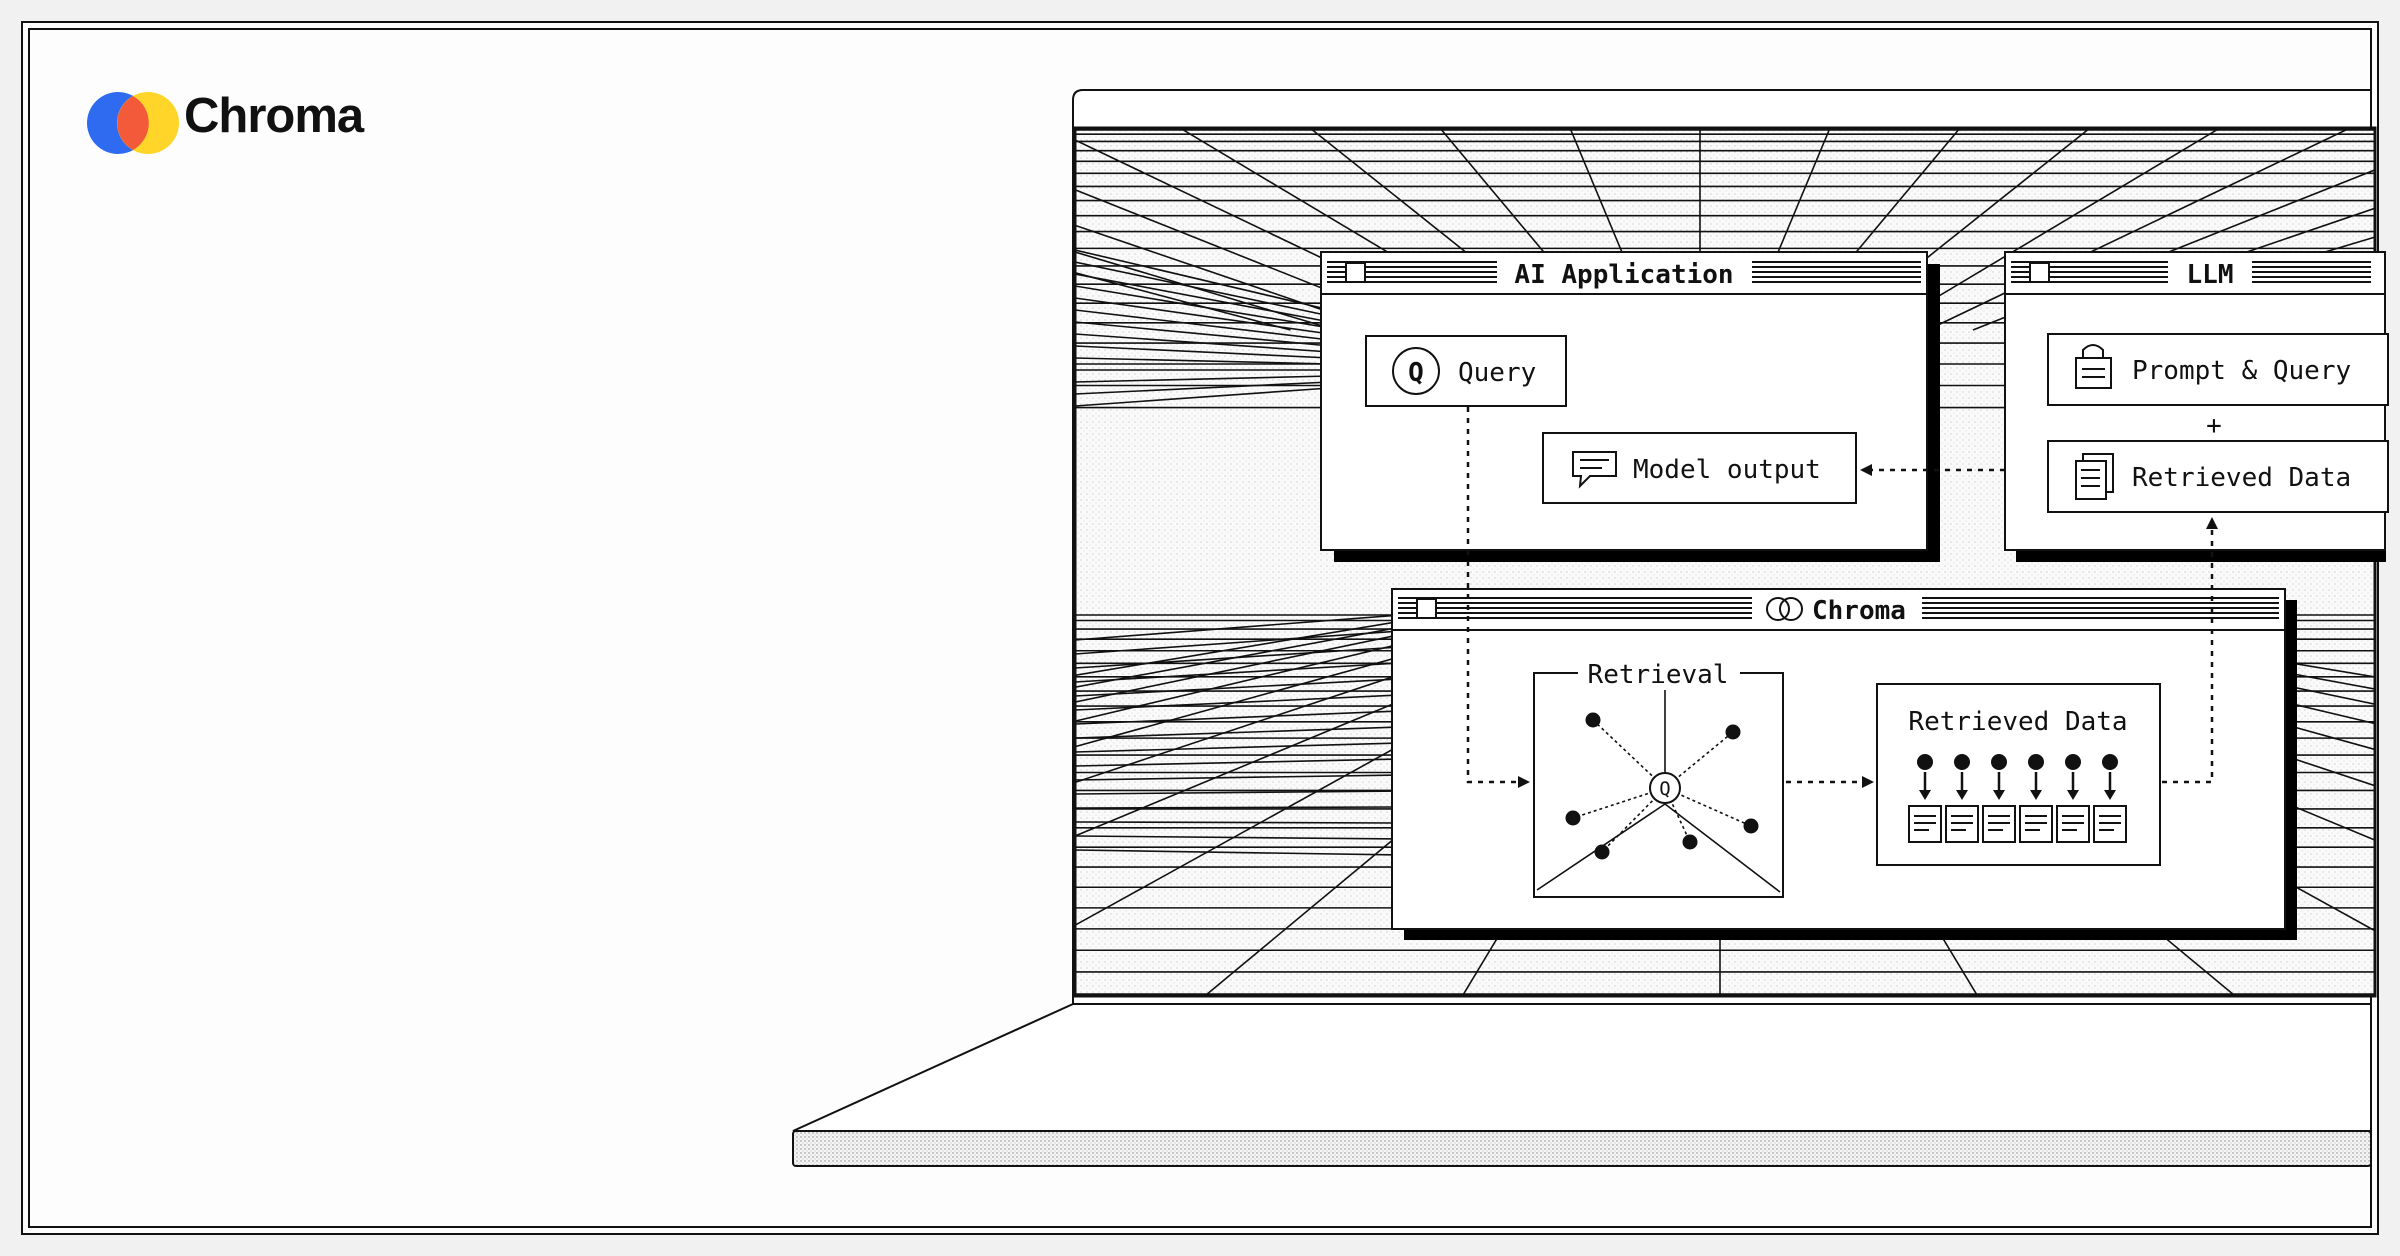  What do you see at coordinates (1844, 764) in the screenshot?
I see `window-chroma: Chroma Retrieval Q Retrieved Data` at bounding box center [1844, 764].